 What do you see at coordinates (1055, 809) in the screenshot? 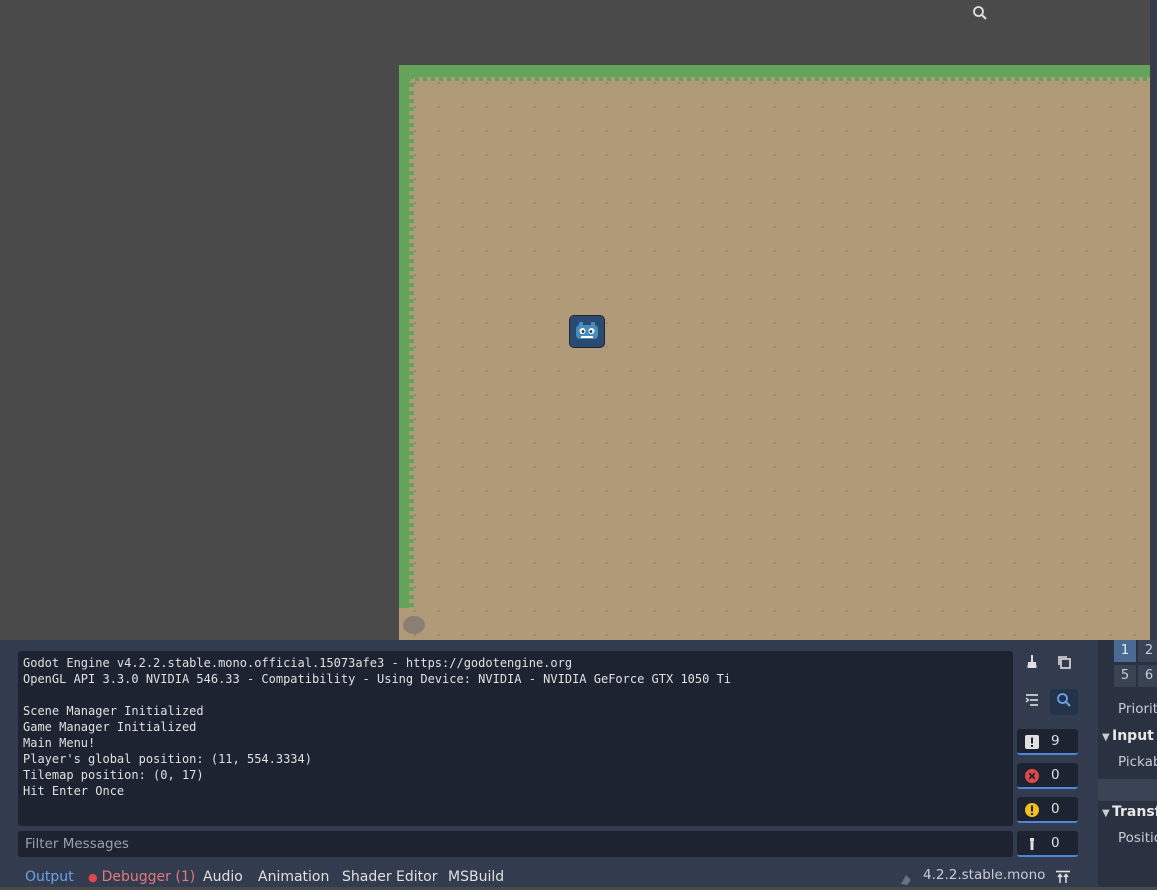
I see `warnings-count: 0` at bounding box center [1055, 809].